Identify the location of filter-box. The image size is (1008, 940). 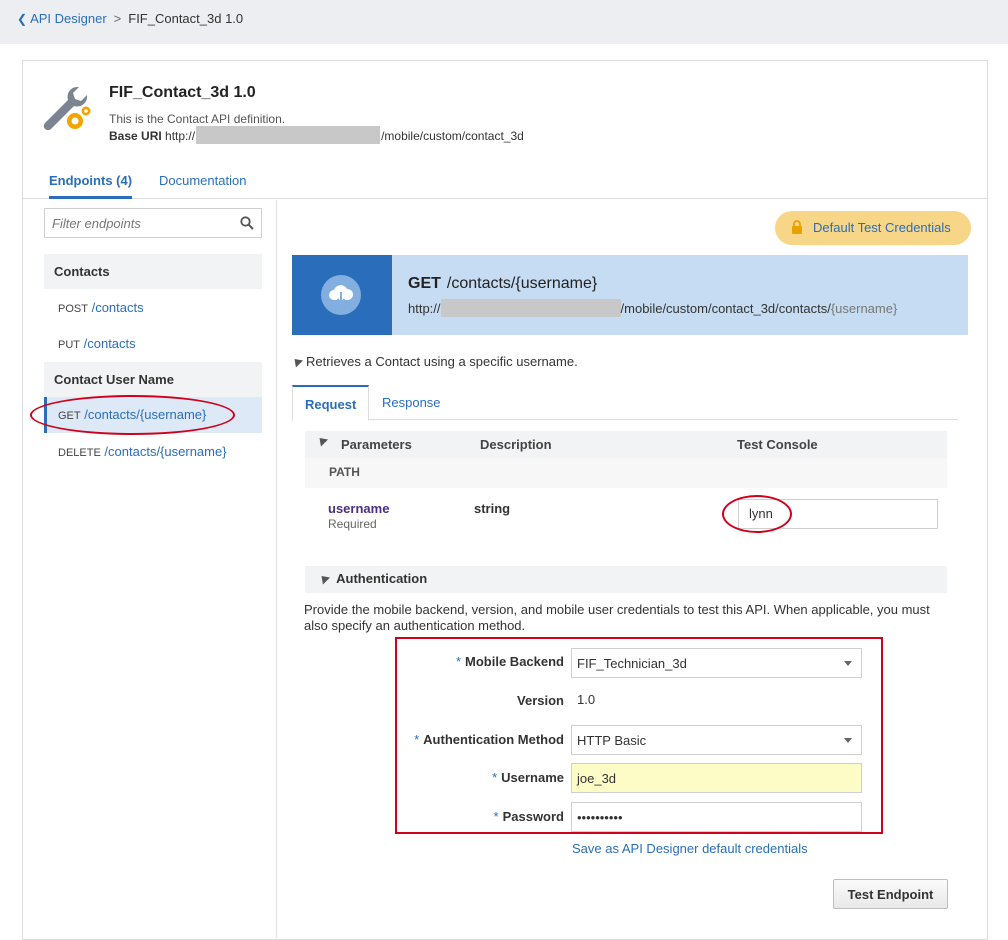
(153, 223).